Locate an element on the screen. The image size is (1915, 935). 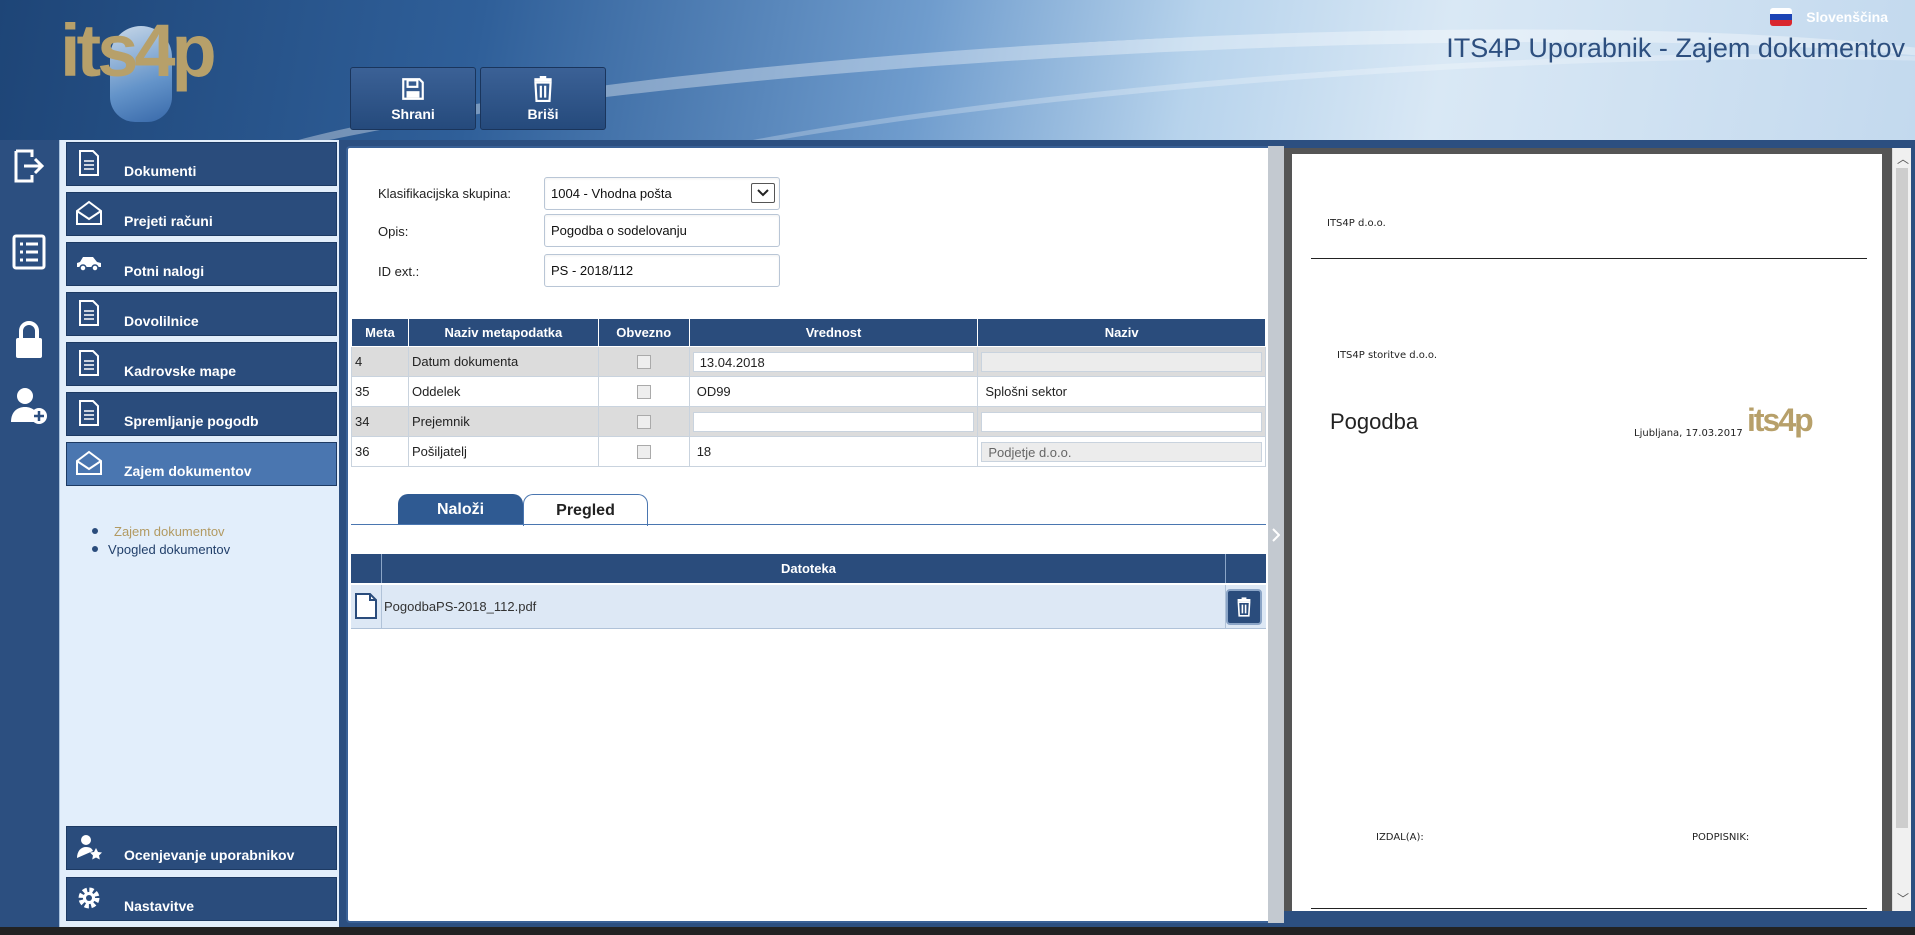
sidebar-item-spremljanje-pogodb: Spremljanje pogodb is located at coordinates (201, 414).